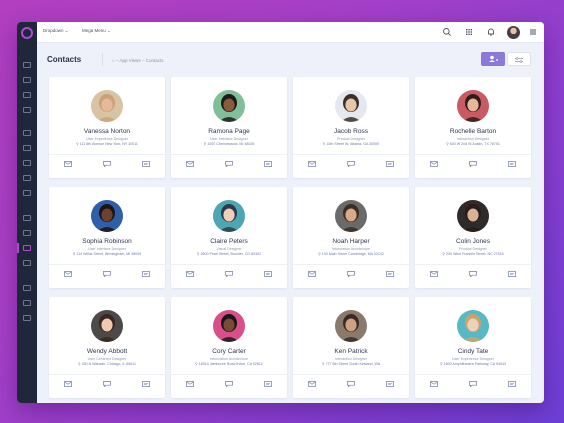 This screenshot has width=564, height=423. What do you see at coordinates (533, 32) in the screenshot?
I see `menu-lines-icon` at bounding box center [533, 32].